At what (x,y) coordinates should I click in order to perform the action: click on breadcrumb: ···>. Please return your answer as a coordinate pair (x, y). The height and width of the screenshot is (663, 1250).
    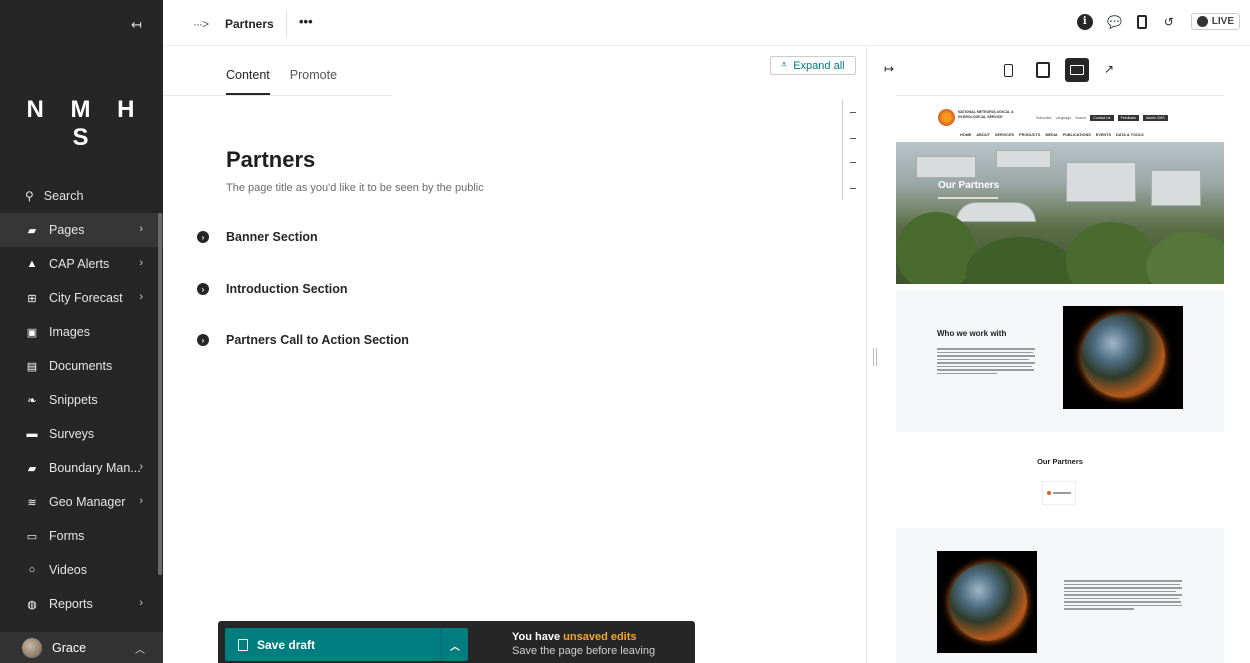
    Looking at the image, I should click on (201, 24).